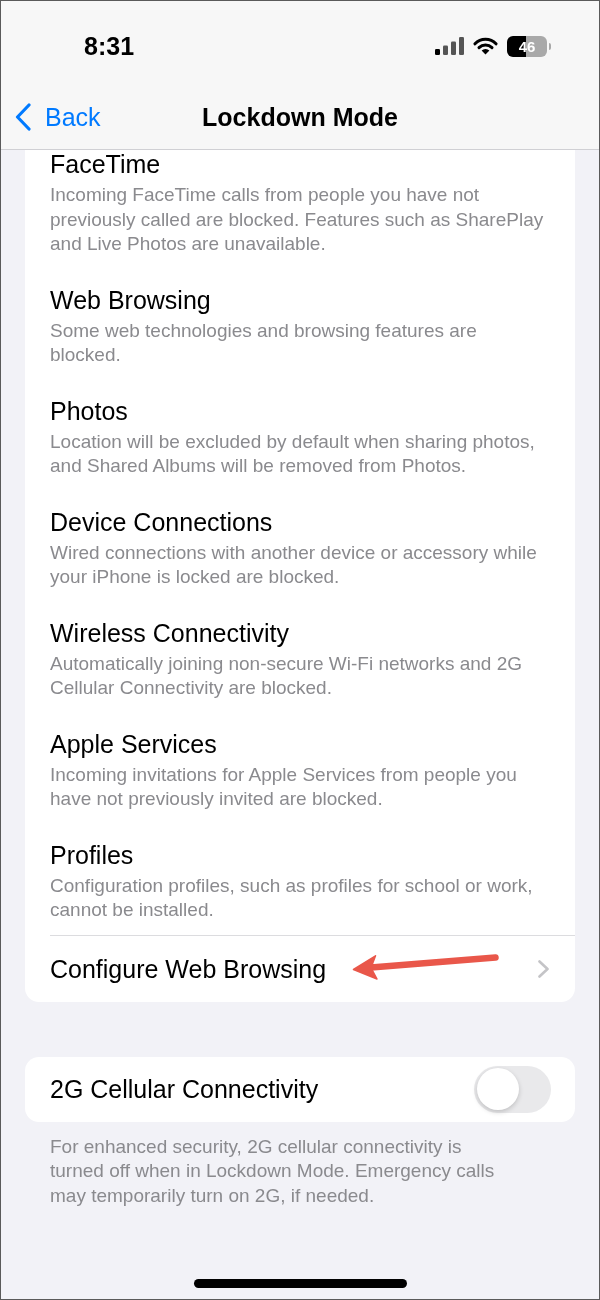  What do you see at coordinates (543, 968) in the screenshot?
I see `chevron-right-icon` at bounding box center [543, 968].